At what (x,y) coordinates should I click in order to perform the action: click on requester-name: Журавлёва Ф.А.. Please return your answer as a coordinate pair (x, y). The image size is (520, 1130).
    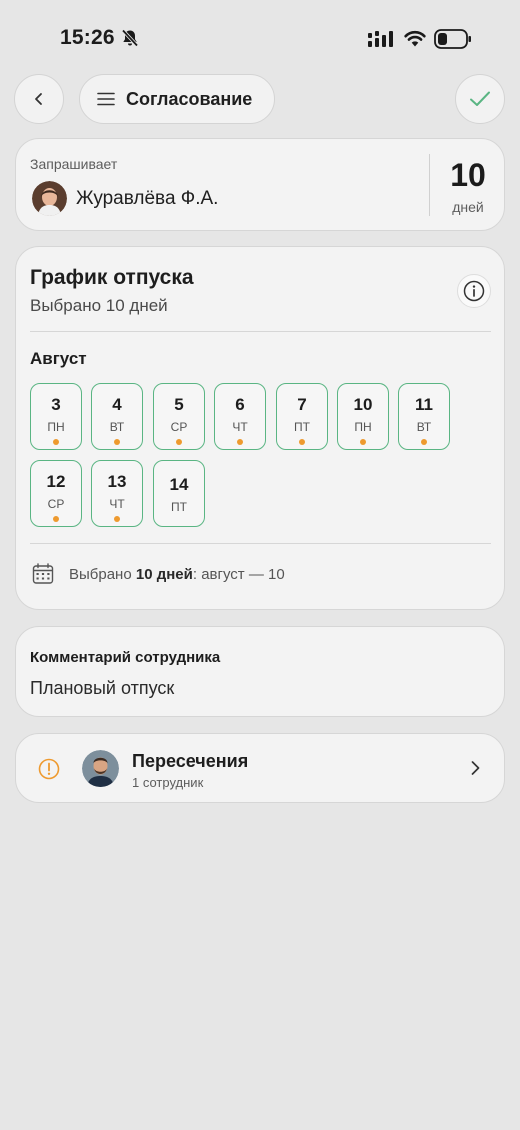
    Looking at the image, I should click on (147, 198).